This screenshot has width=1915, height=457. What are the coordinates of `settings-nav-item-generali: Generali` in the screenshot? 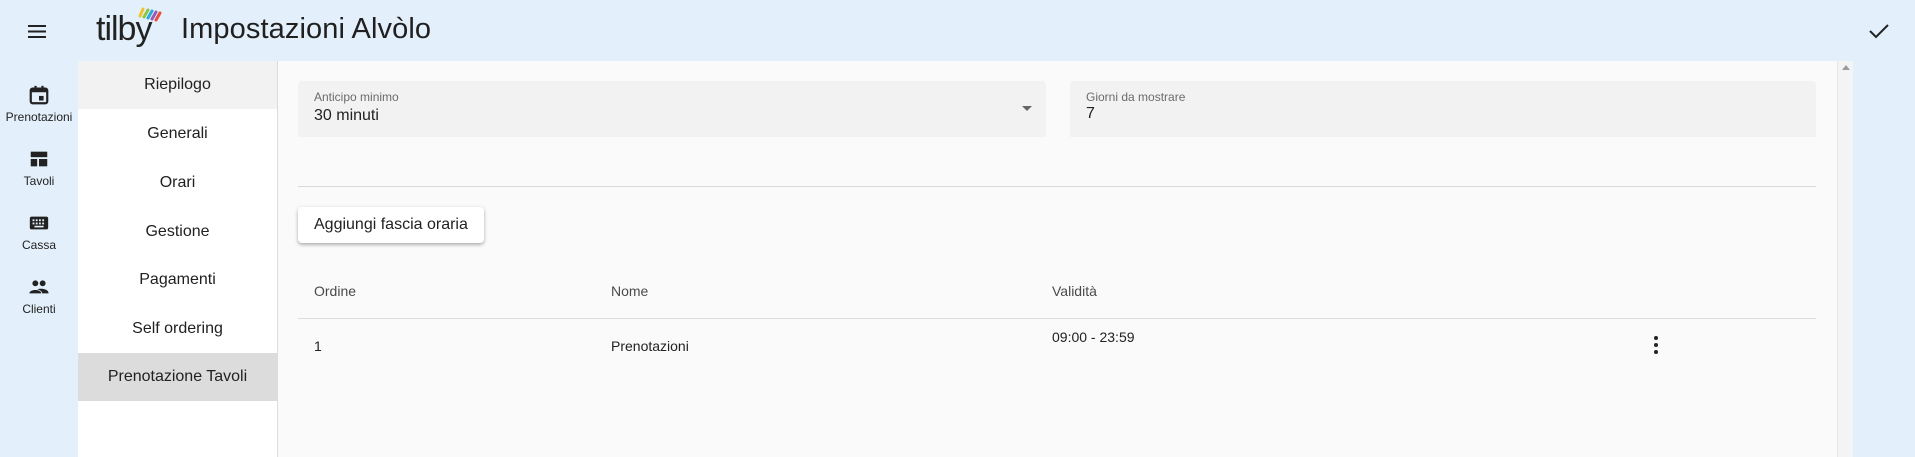 It's located at (177, 134).